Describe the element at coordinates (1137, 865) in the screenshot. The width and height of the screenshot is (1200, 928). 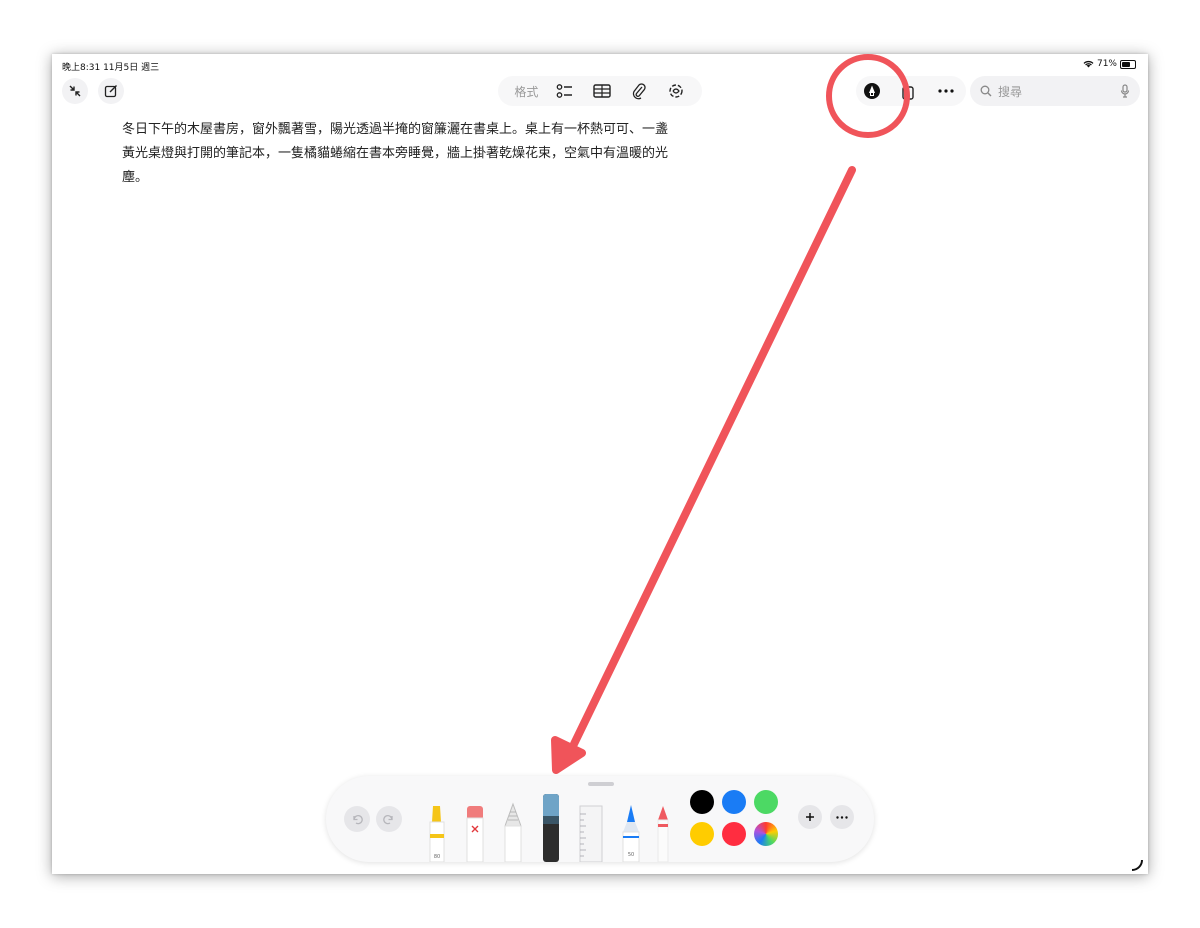
I see `corner-handle-icon` at that location.